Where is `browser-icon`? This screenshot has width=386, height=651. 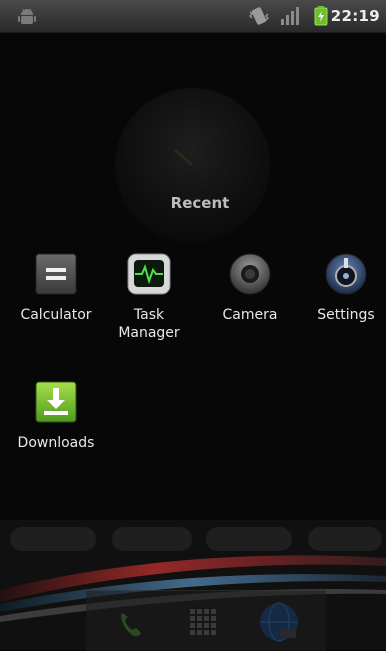
browser-icon is located at coordinates (279, 622).